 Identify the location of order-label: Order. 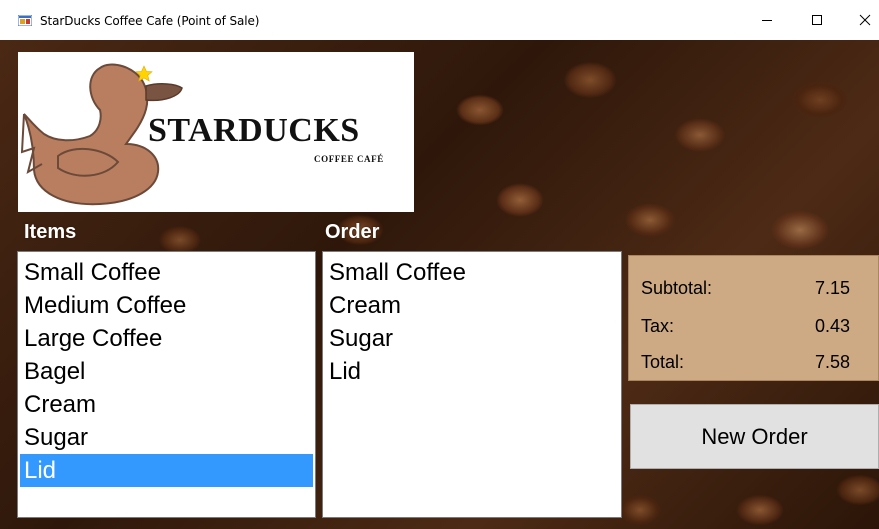
(352, 232).